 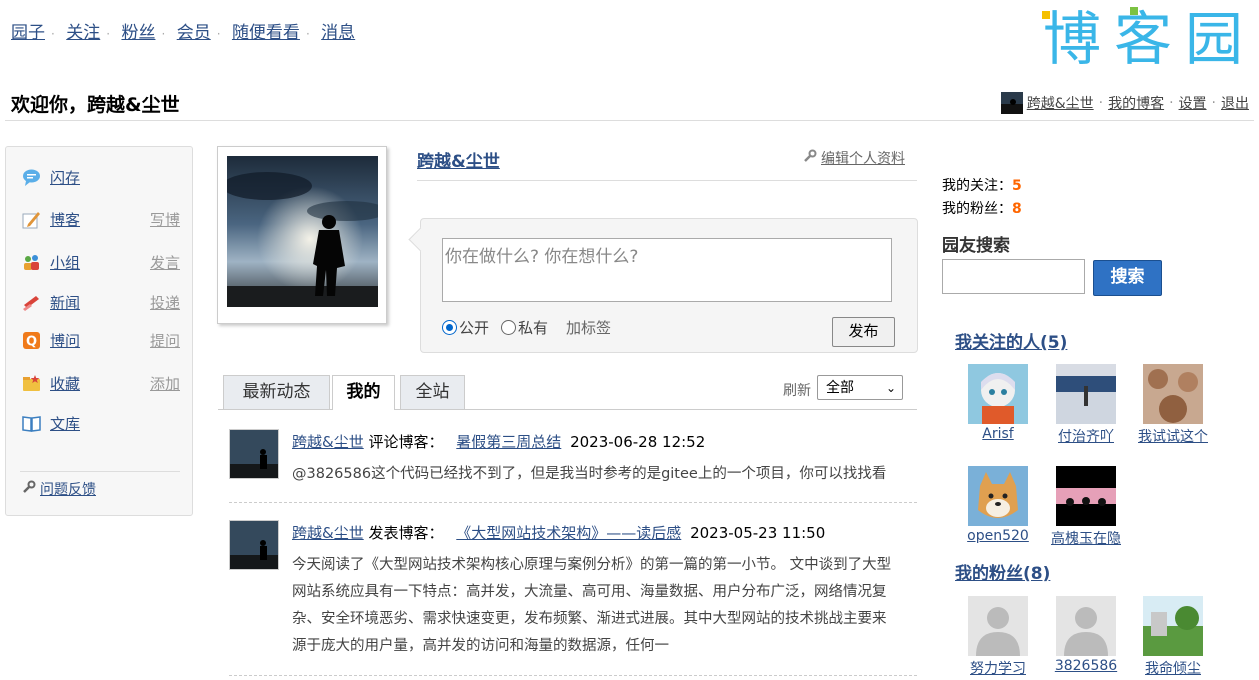 I want to click on sidebar-item-label: 文库, so click(x=65, y=423).